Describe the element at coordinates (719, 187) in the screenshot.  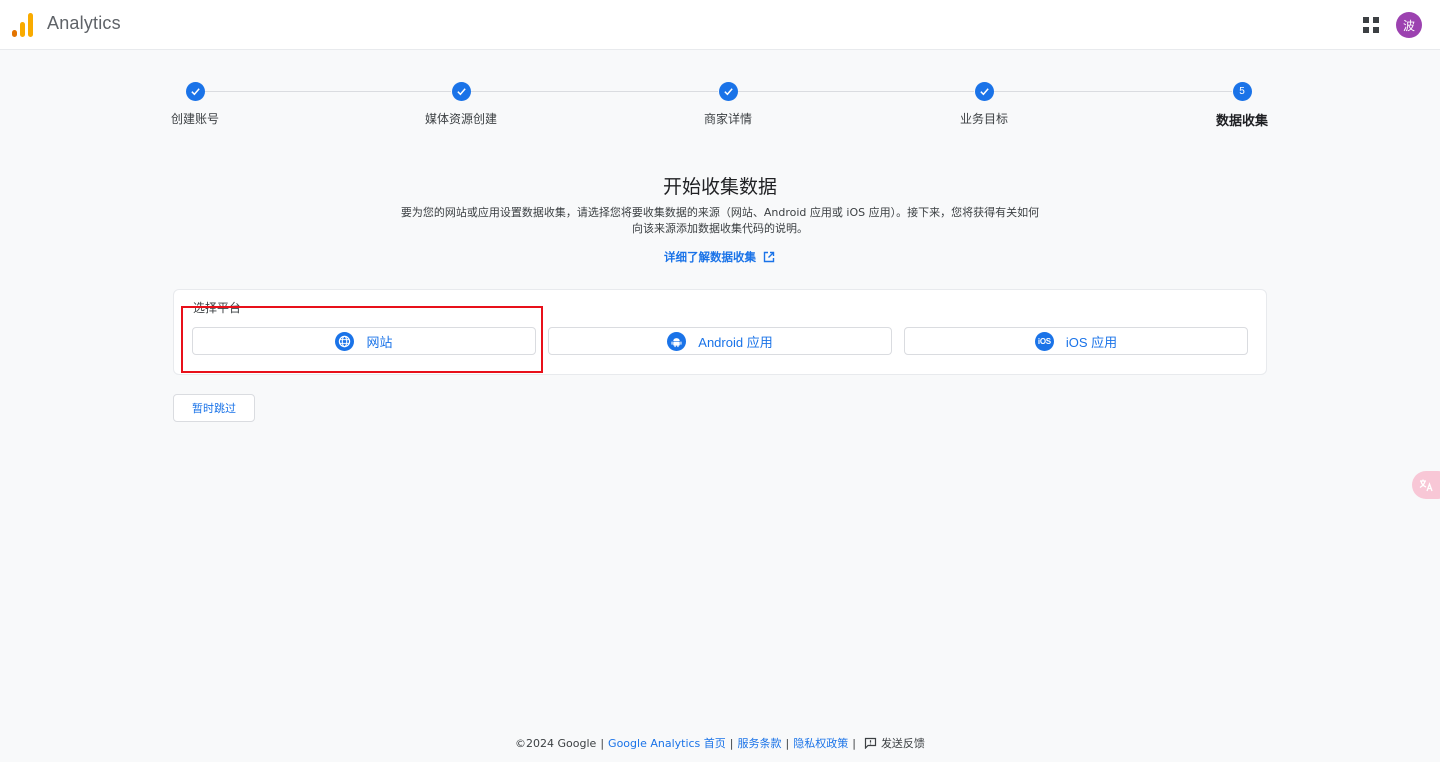
I see `page-title: 开始收集数据` at that location.